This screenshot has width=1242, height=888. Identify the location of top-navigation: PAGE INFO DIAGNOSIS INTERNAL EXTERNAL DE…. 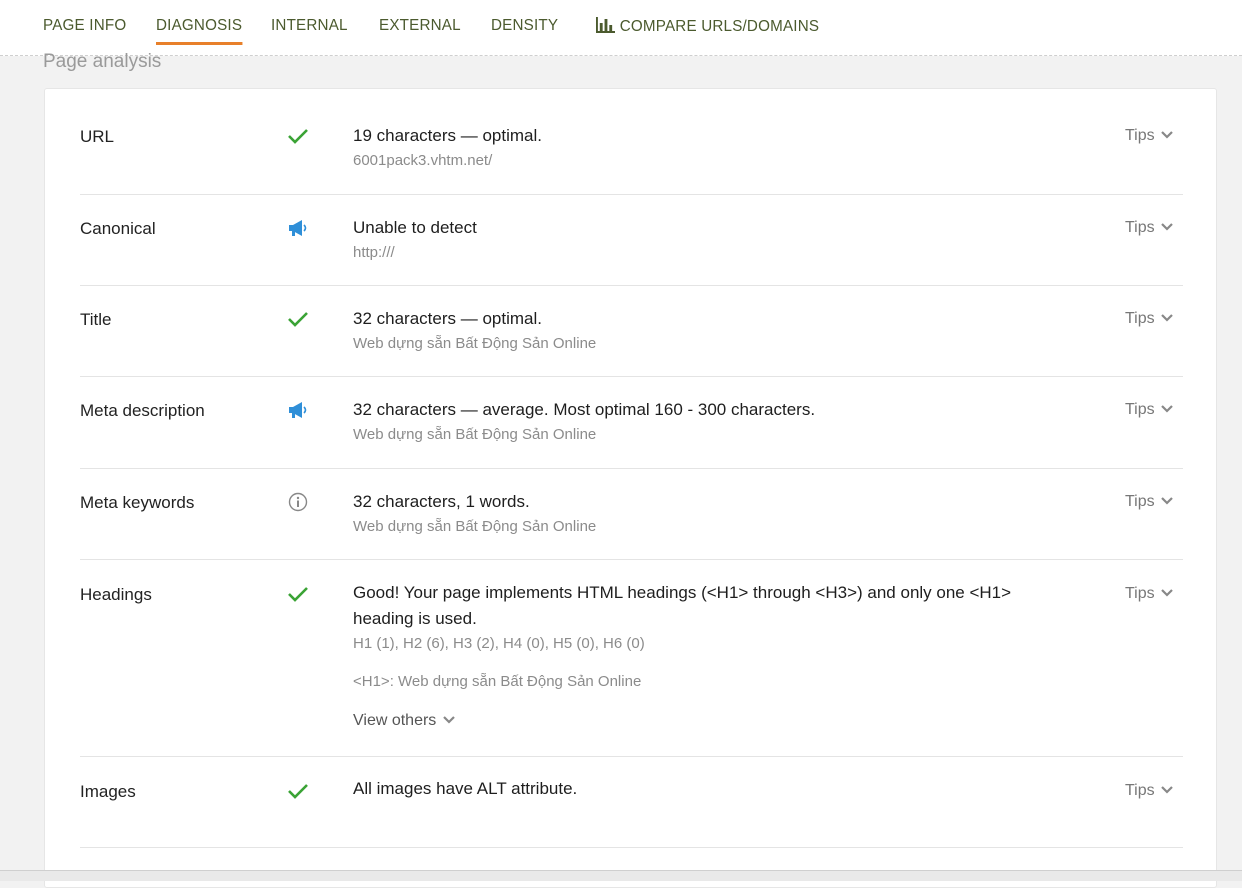
(621, 28).